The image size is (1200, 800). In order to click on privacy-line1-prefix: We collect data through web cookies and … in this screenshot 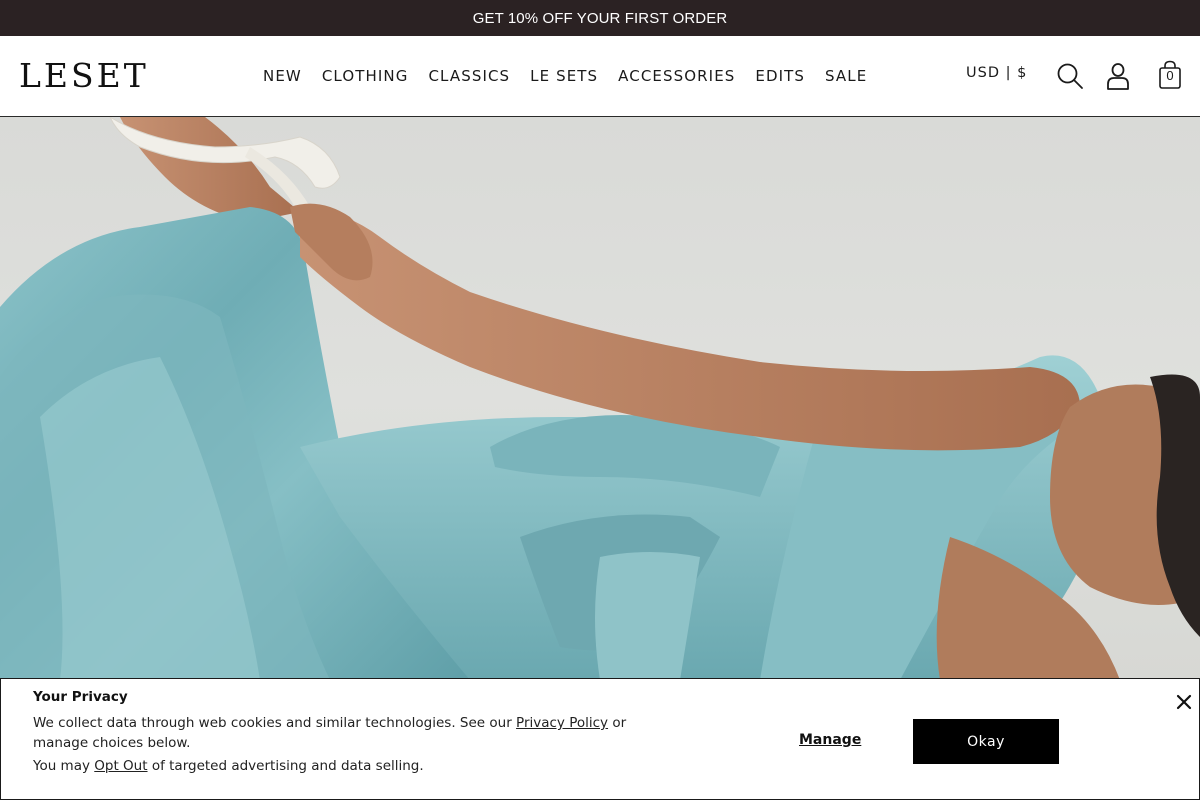, I will do `click(275, 723)`.